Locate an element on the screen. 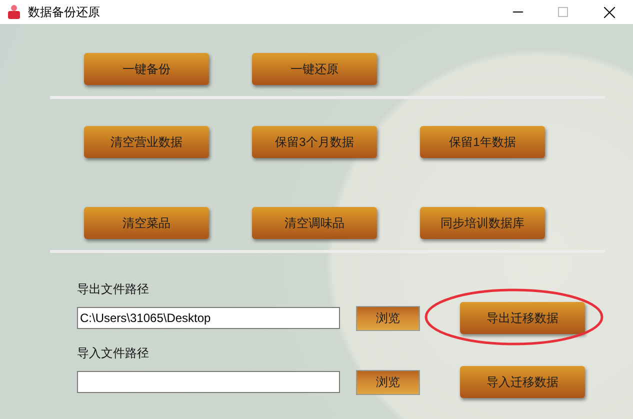 This screenshot has height=419, width=633. action-button: 清空菜品 is located at coordinates (146, 223).